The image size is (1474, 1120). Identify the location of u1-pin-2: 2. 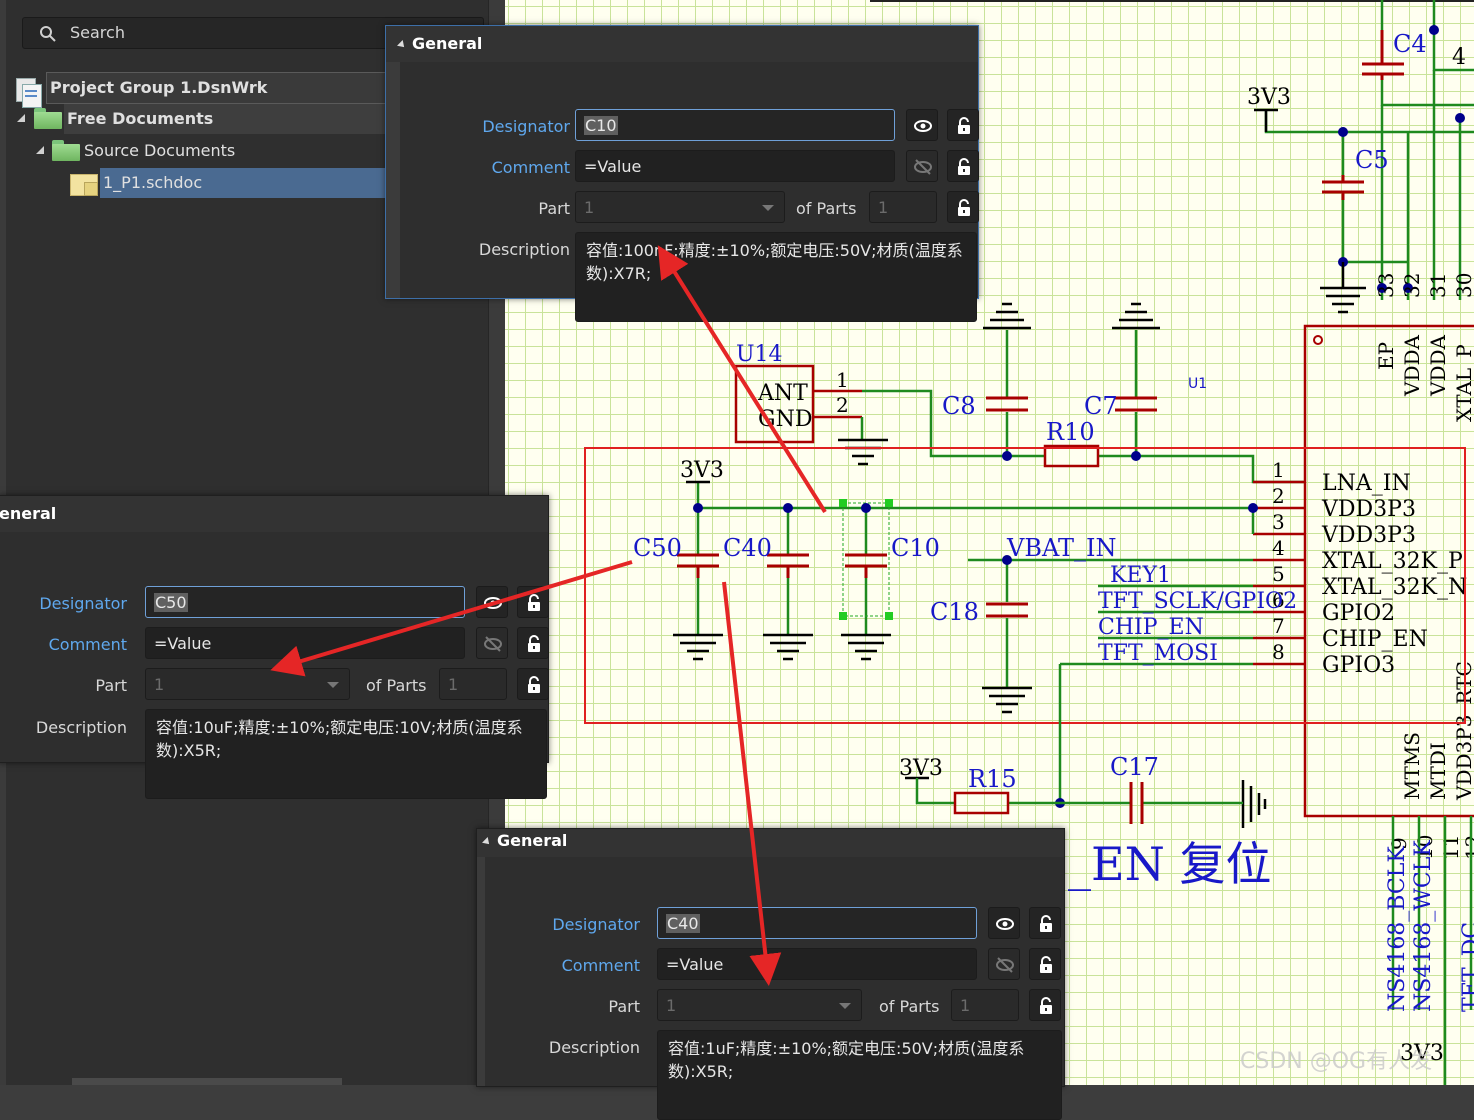
(1278, 496).